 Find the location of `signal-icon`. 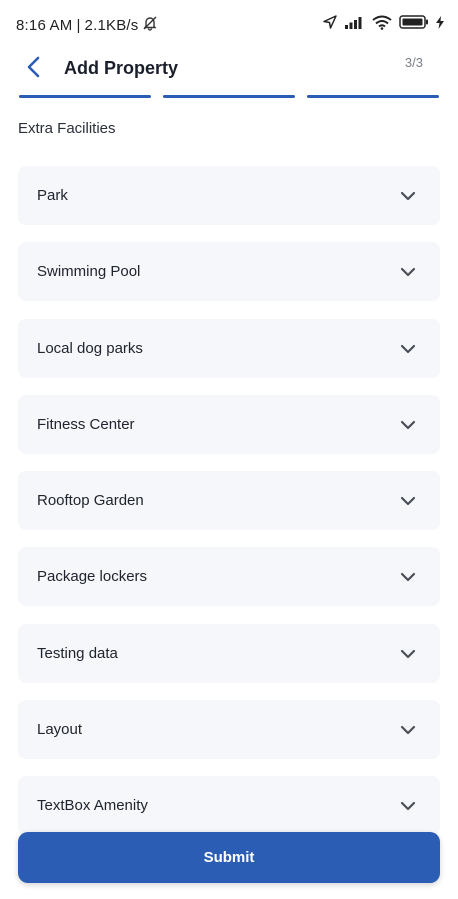

signal-icon is located at coordinates (355, 24).